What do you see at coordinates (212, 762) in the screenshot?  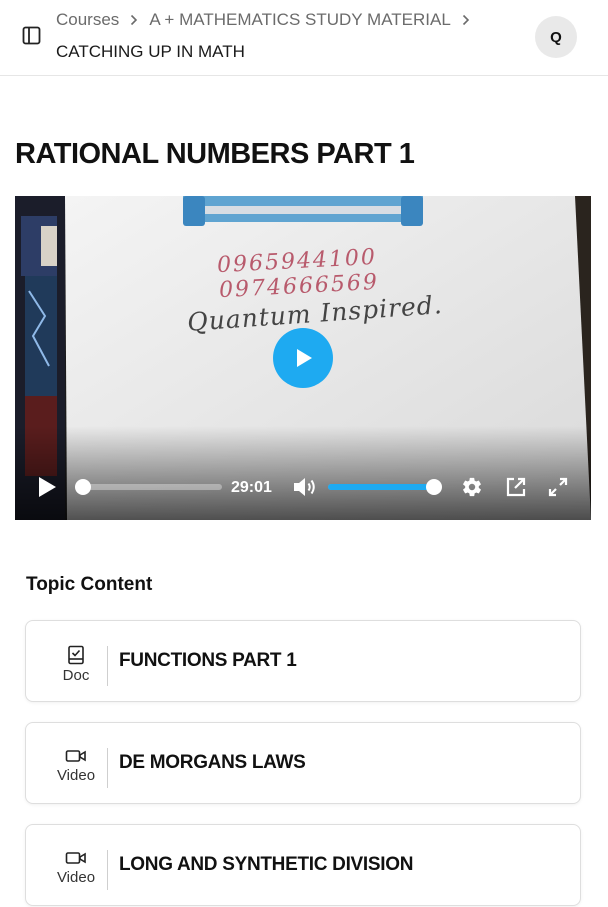 I see `topic-title: DE MORGANS LAWS` at bounding box center [212, 762].